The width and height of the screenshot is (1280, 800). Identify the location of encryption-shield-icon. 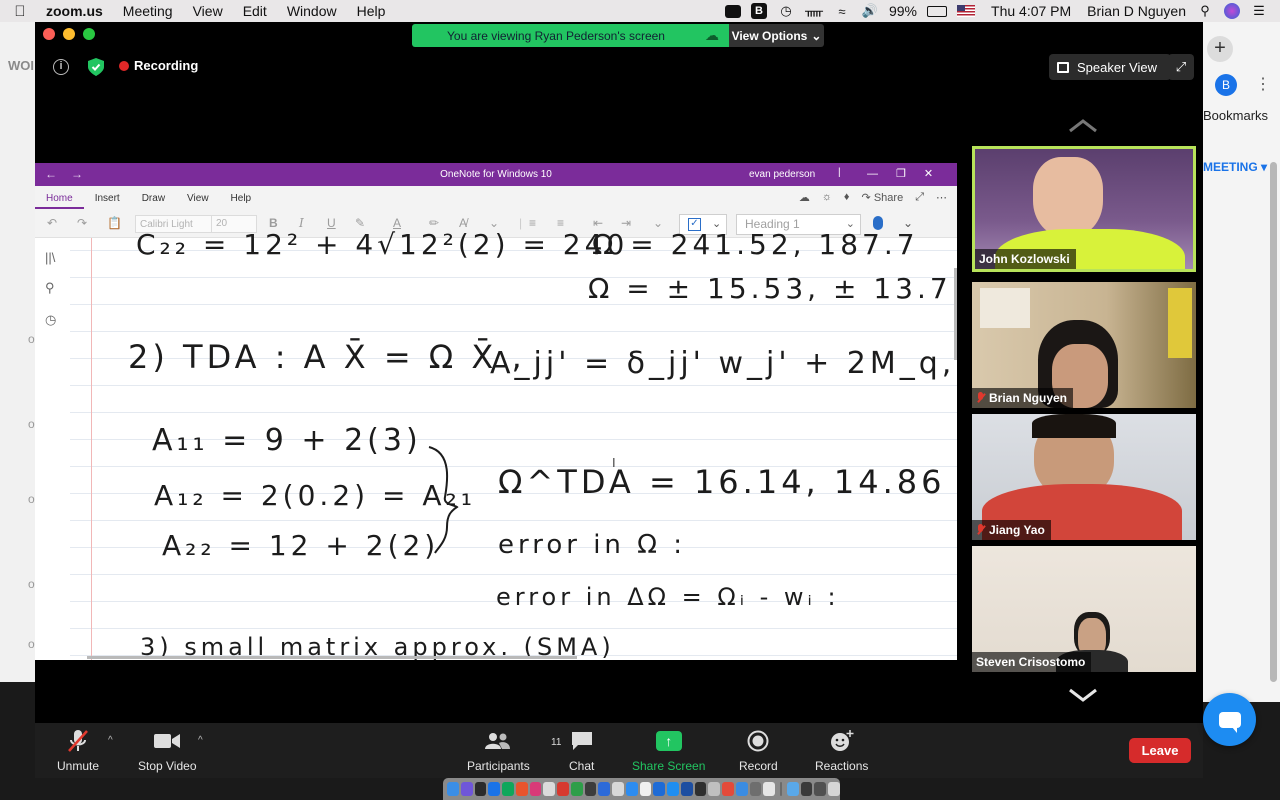
(96, 67).